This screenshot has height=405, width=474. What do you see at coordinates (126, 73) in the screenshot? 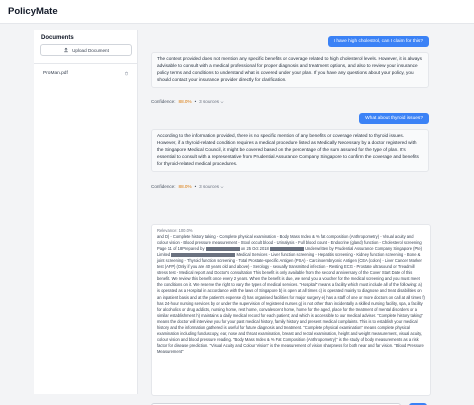
I see `trash-icon` at bounding box center [126, 73].